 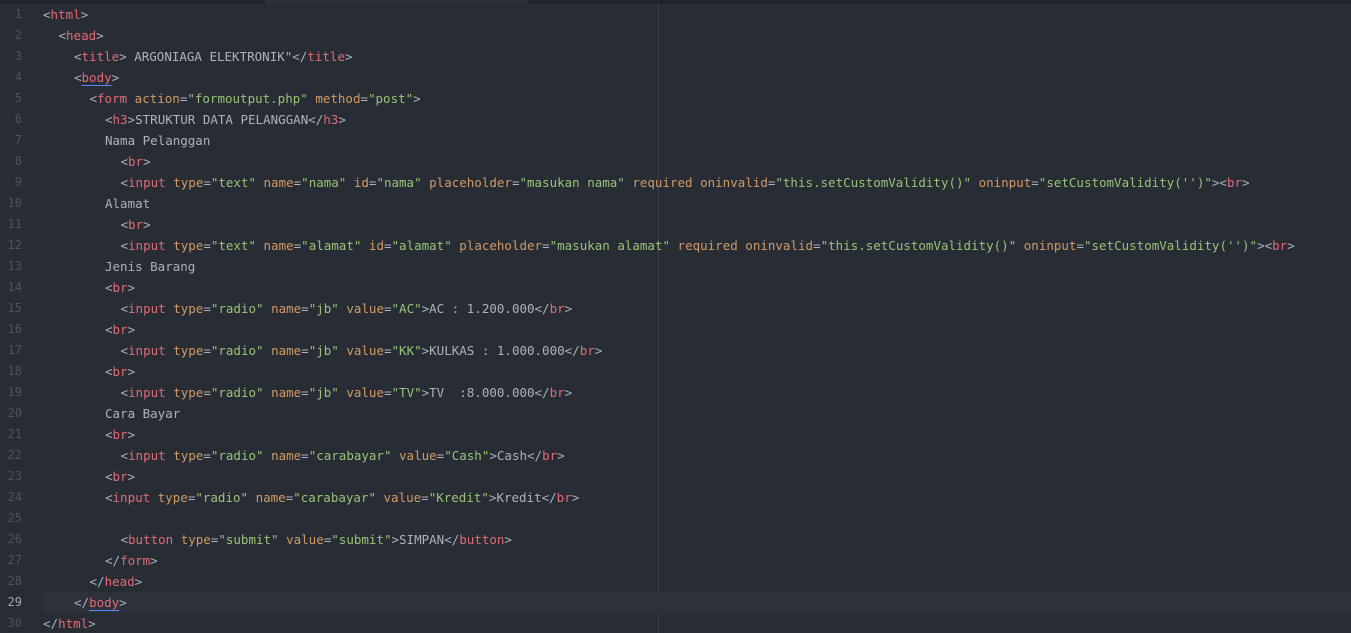 What do you see at coordinates (14, 434) in the screenshot?
I see `line-number: 21` at bounding box center [14, 434].